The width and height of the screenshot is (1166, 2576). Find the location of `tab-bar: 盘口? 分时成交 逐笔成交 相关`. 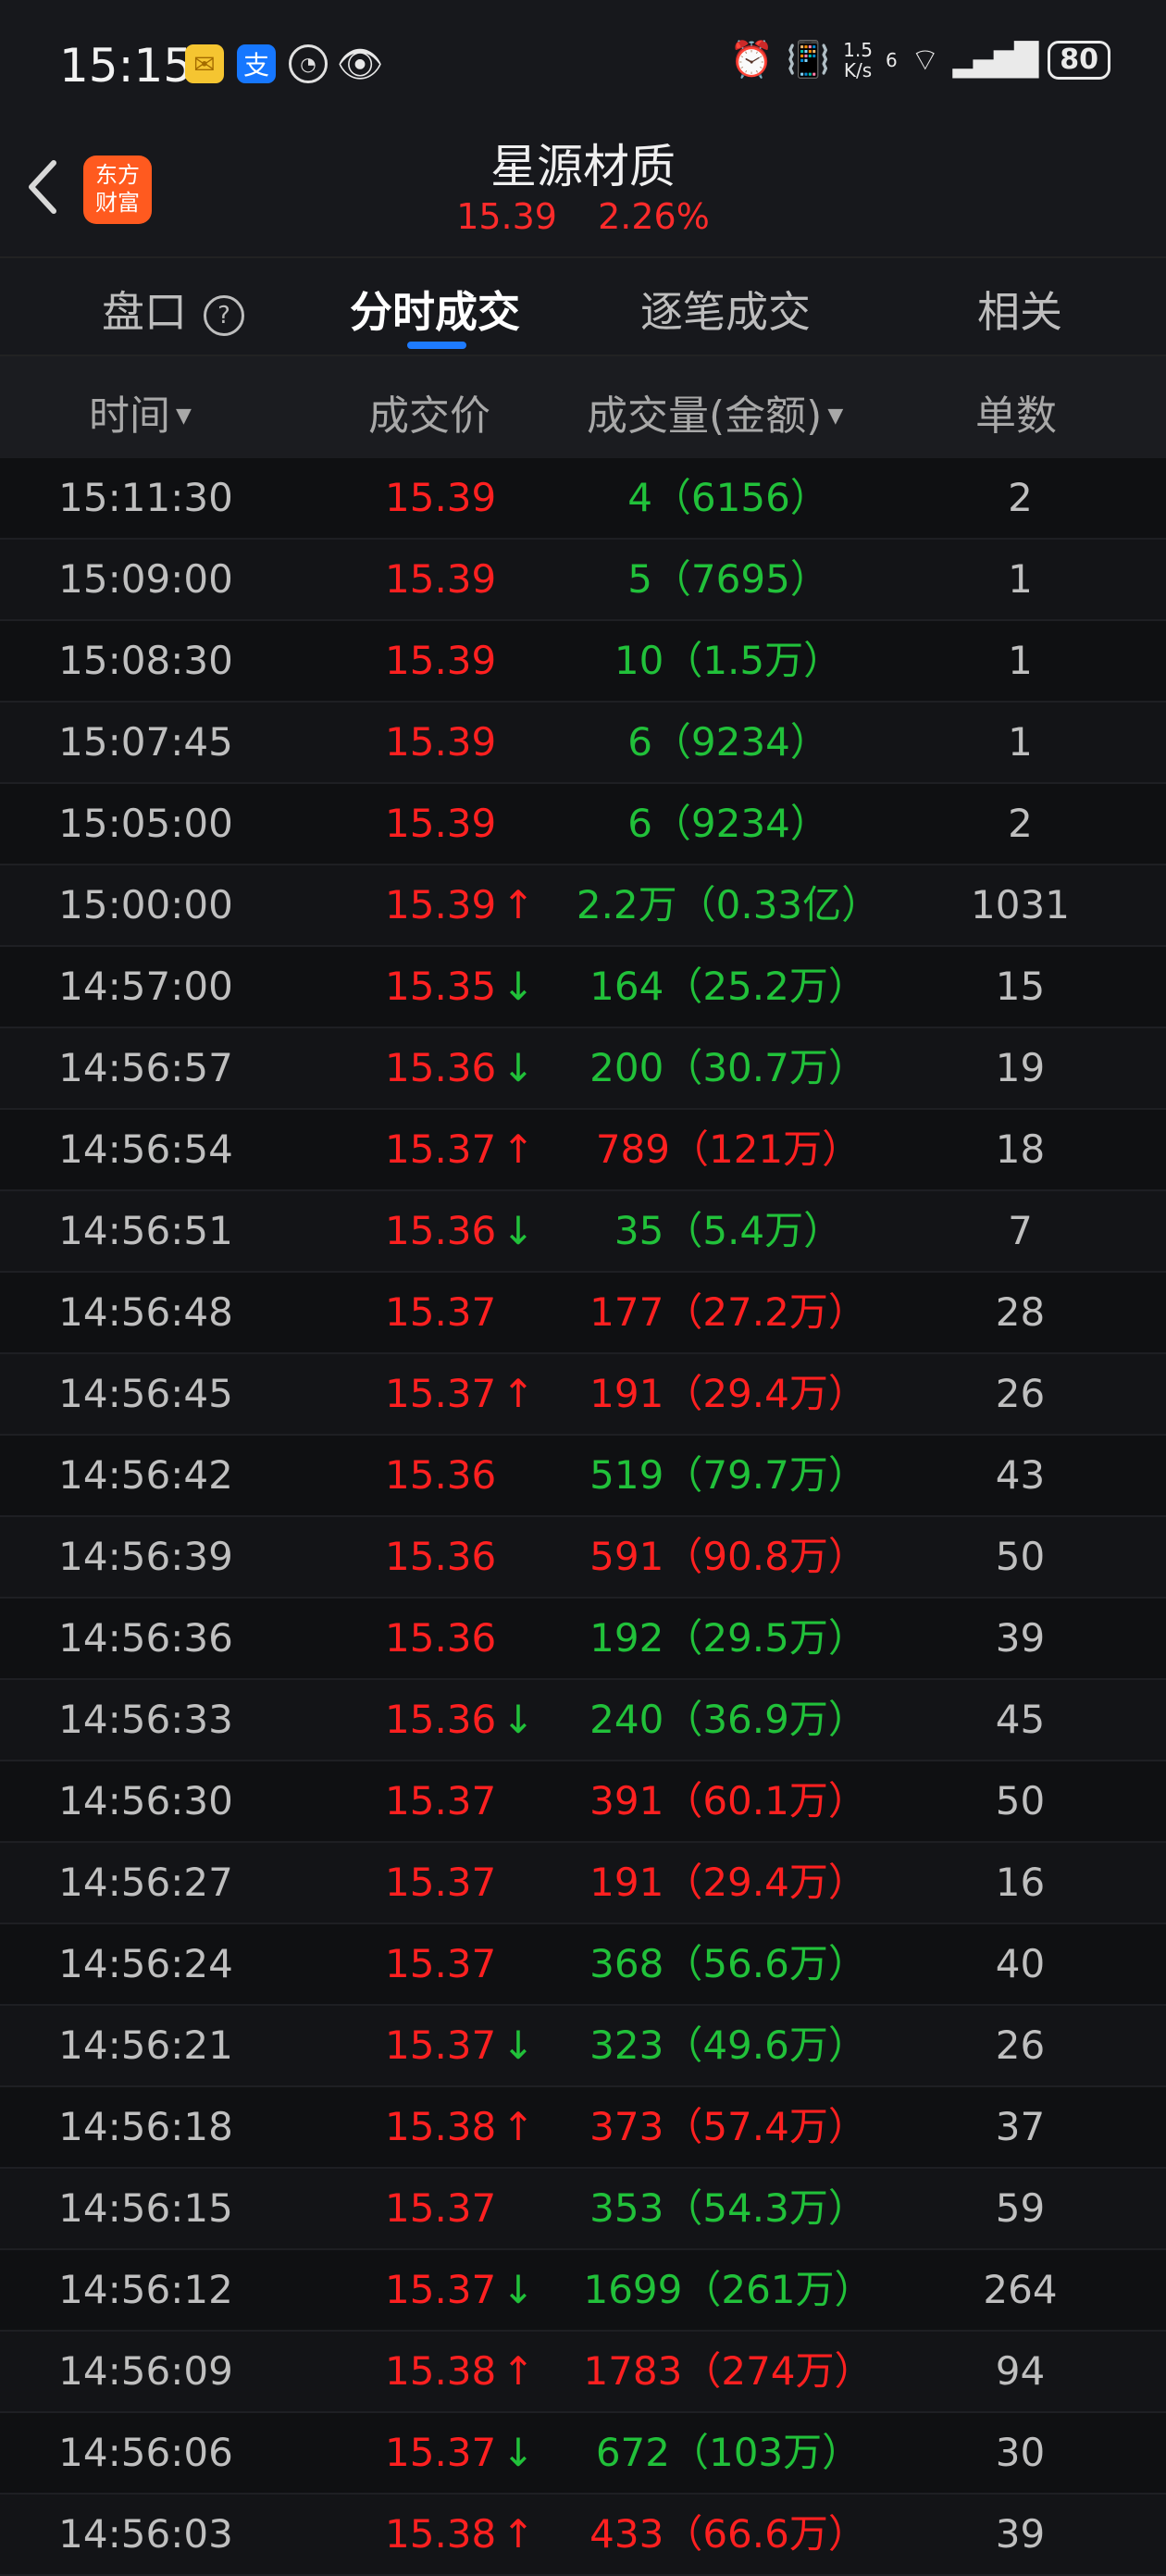

tab-bar: 盘口? 分时成交 逐笔成交 相关 is located at coordinates (583, 307).